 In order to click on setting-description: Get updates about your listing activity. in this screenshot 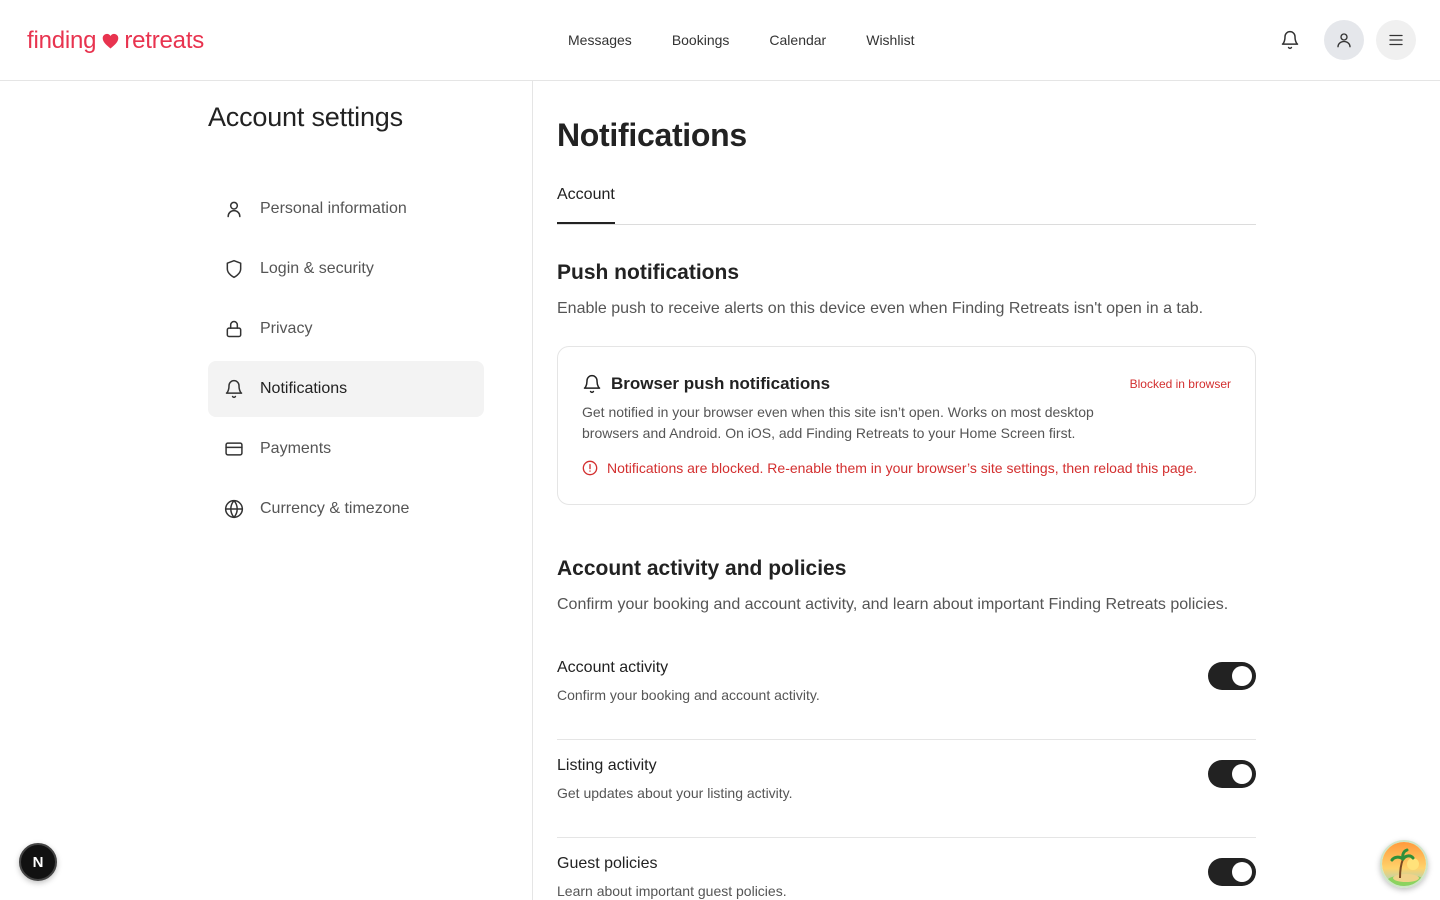, I will do `click(675, 793)`.